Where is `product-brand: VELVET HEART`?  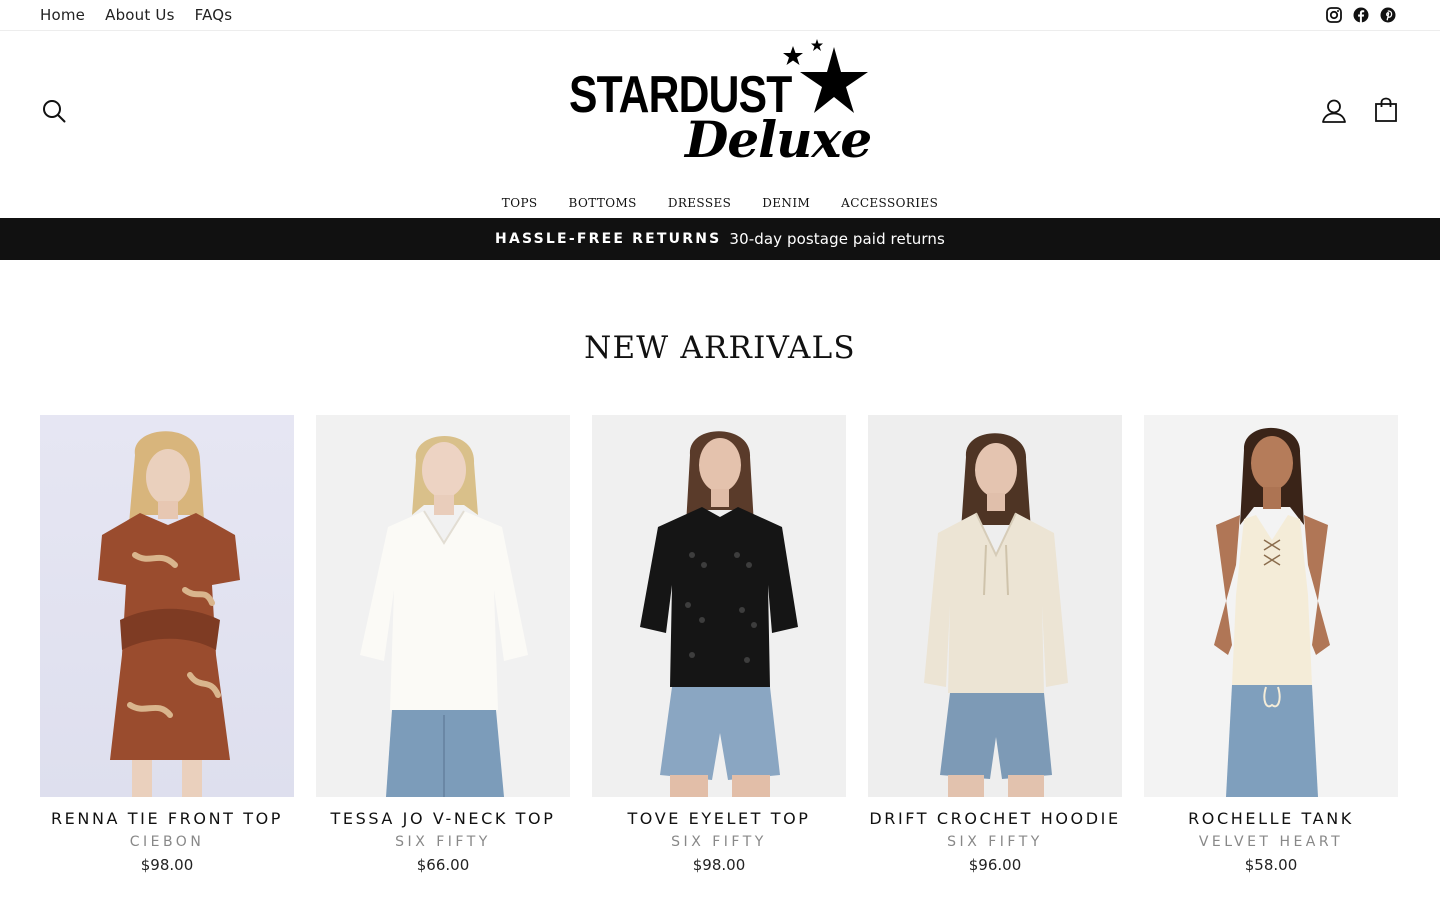
product-brand: VELVET HEART is located at coordinates (1271, 842).